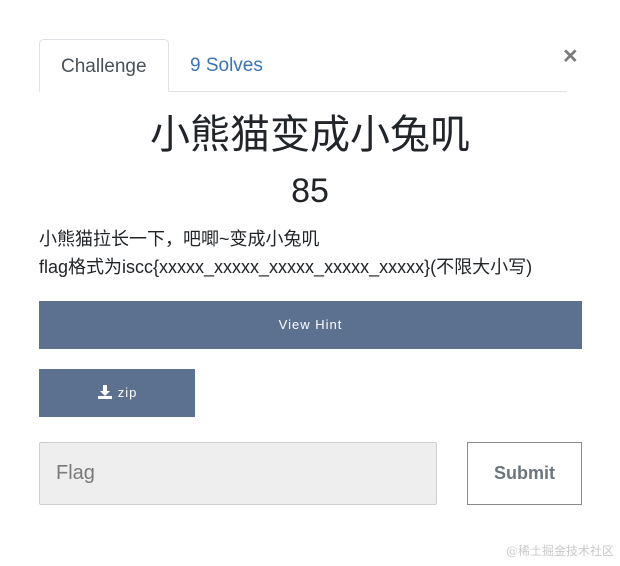 This screenshot has width=620, height=566. What do you see at coordinates (238, 473) in the screenshot?
I see `flag-input` at bounding box center [238, 473].